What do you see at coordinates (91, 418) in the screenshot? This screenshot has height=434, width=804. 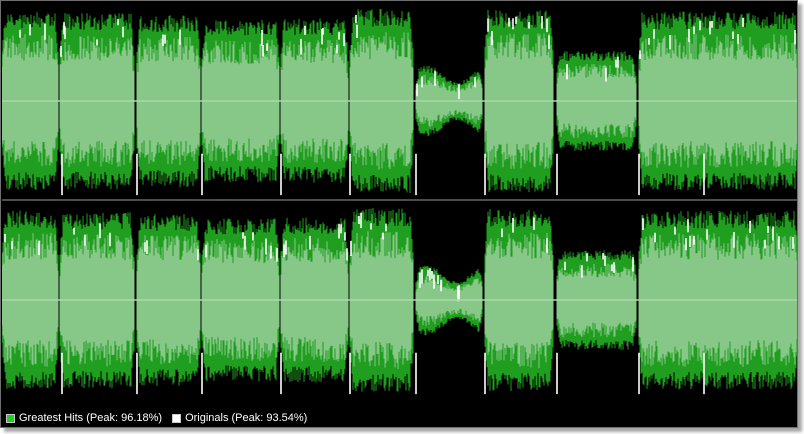 I see `greatest-hits-label: Greatest Hits (Peak: 96.18%)` at bounding box center [91, 418].